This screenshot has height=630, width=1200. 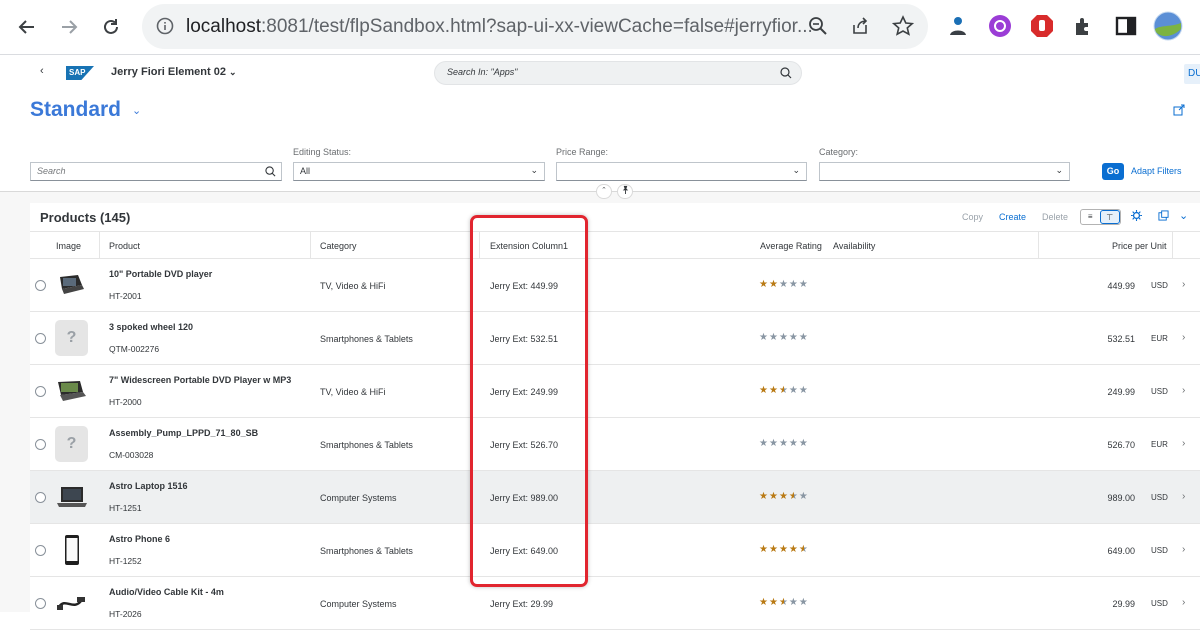 What do you see at coordinates (134, 349) in the screenshot?
I see `product-id: QTM-002276` at bounding box center [134, 349].